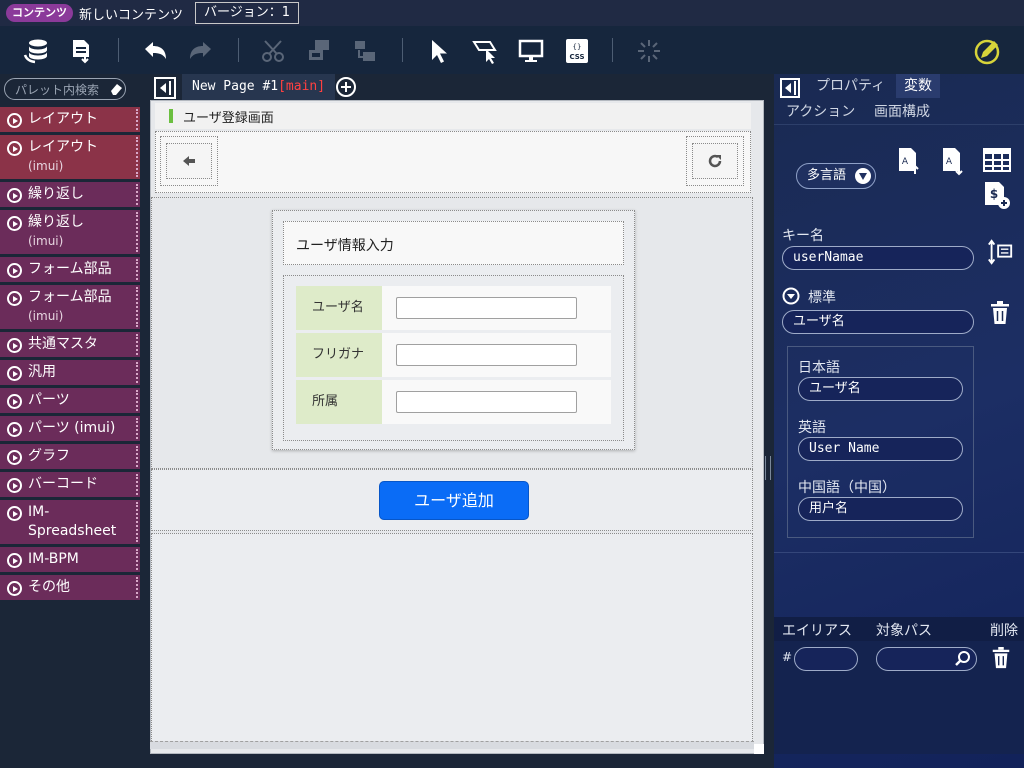 The image size is (1024, 768). Describe the element at coordinates (1000, 313) in the screenshot. I see `trash-icon` at that location.